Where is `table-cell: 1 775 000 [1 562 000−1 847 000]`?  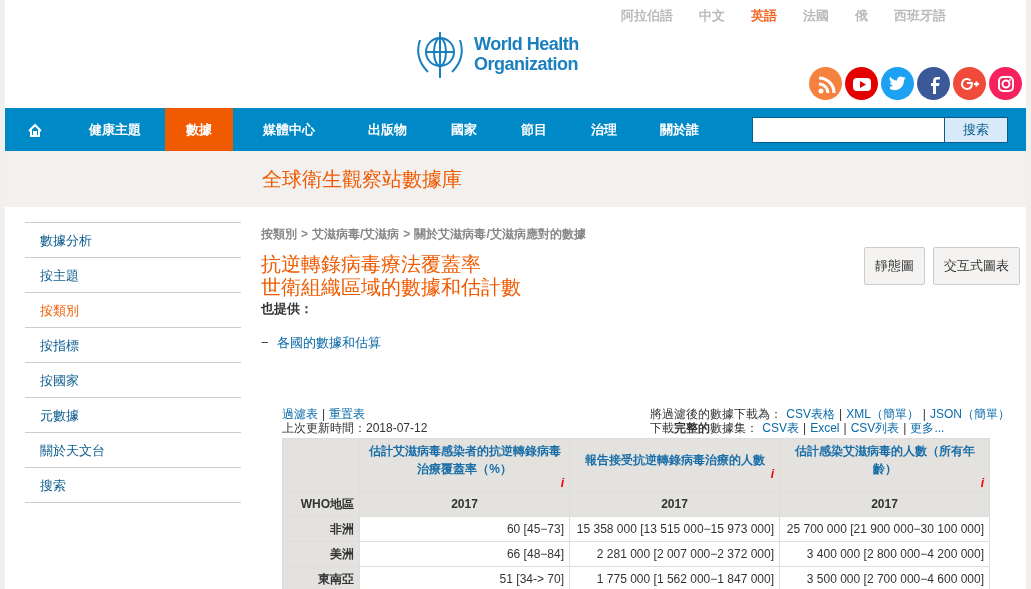 table-cell: 1 775 000 [1 562 000−1 847 000] is located at coordinates (674, 577).